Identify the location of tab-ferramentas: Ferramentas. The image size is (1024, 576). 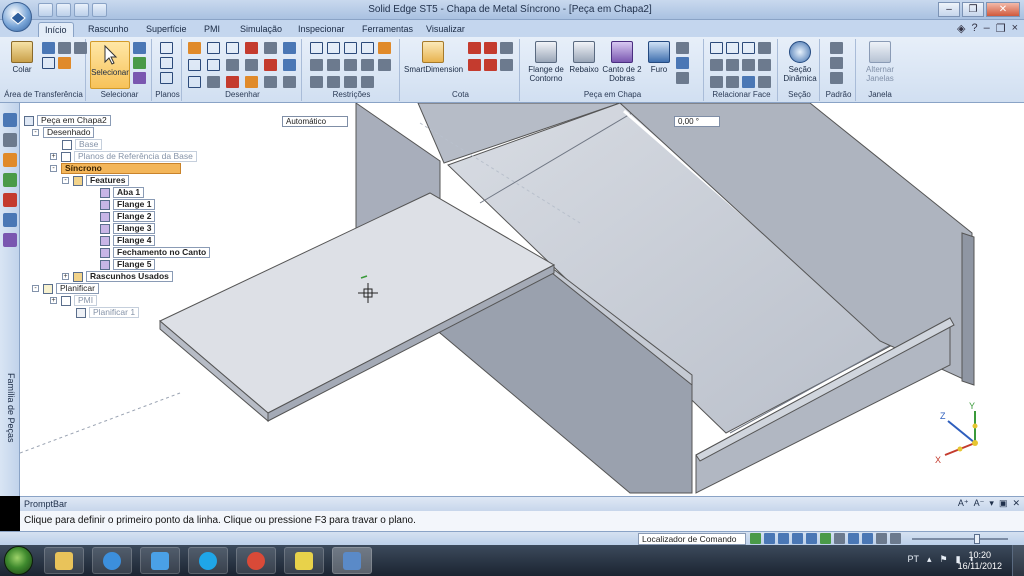
(387, 29).